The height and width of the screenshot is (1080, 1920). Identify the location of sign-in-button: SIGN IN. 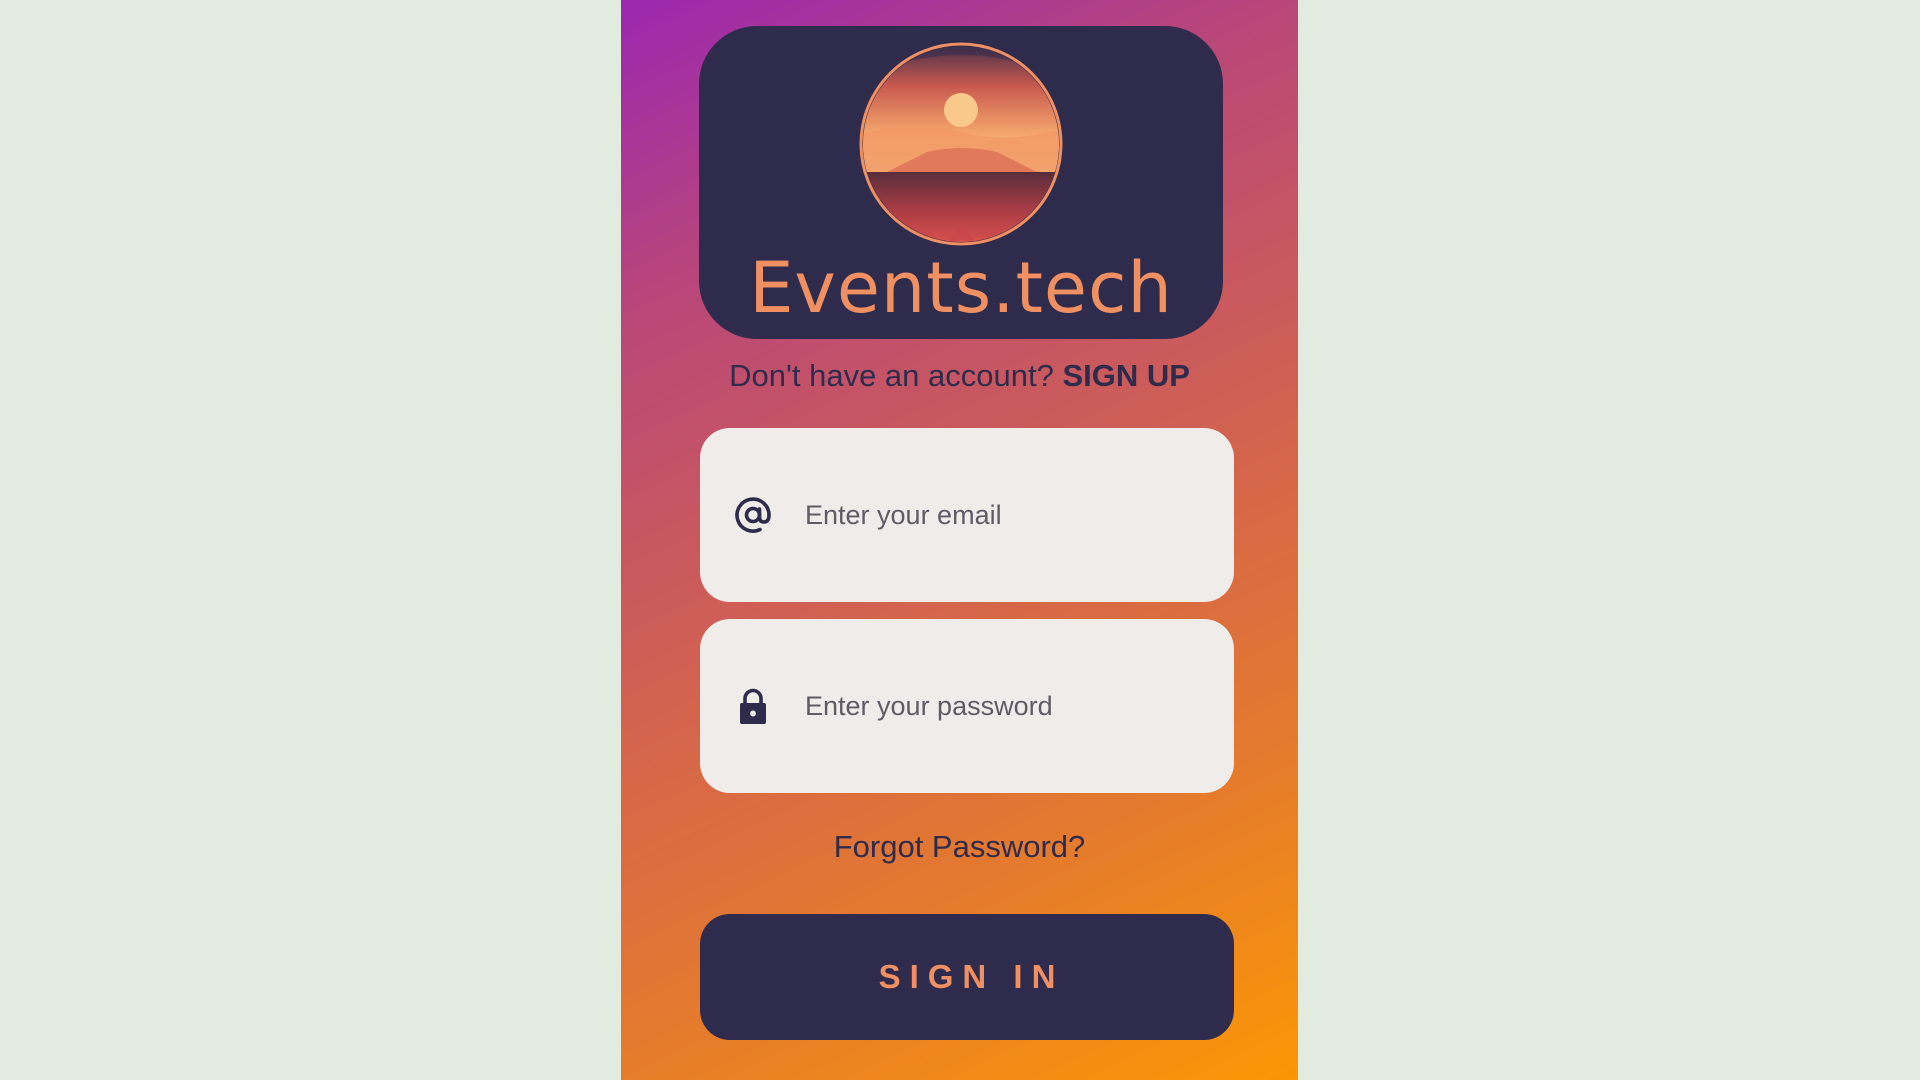
(967, 977).